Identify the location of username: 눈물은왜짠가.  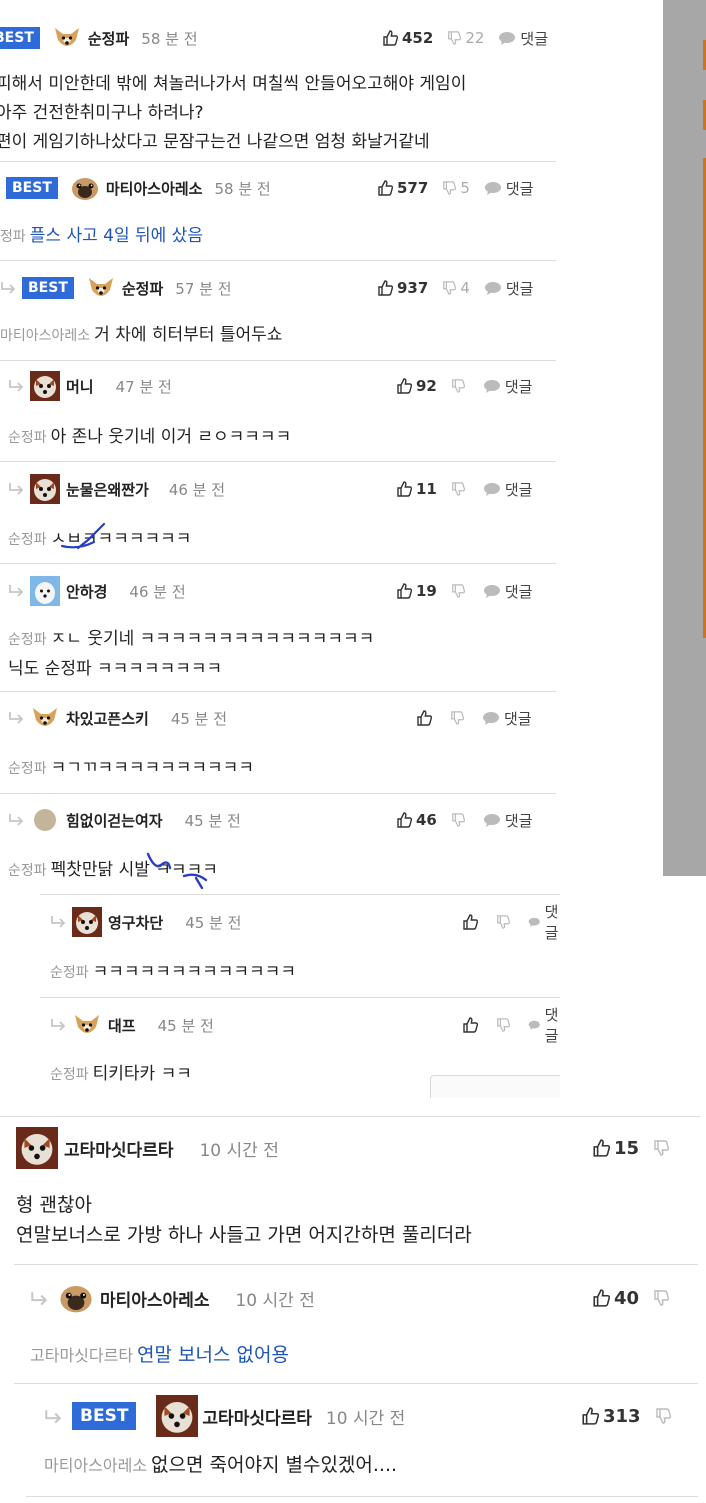
(107, 489).